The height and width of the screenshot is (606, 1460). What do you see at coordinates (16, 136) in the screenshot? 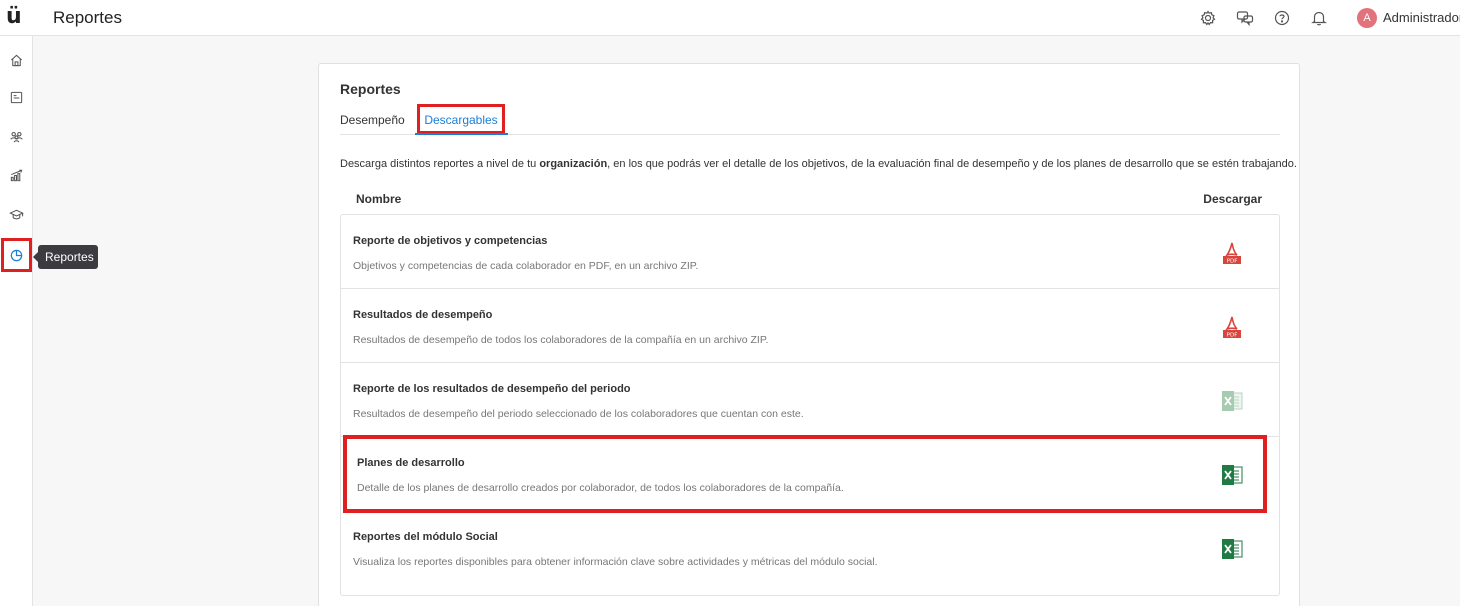
I see `people-icon` at bounding box center [16, 136].